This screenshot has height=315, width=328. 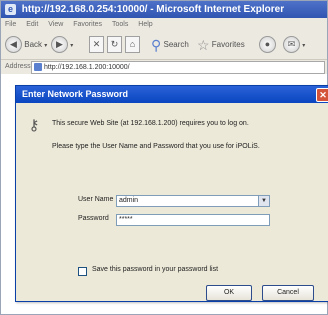 I want to click on home-button: ⌂, so click(x=132, y=45).